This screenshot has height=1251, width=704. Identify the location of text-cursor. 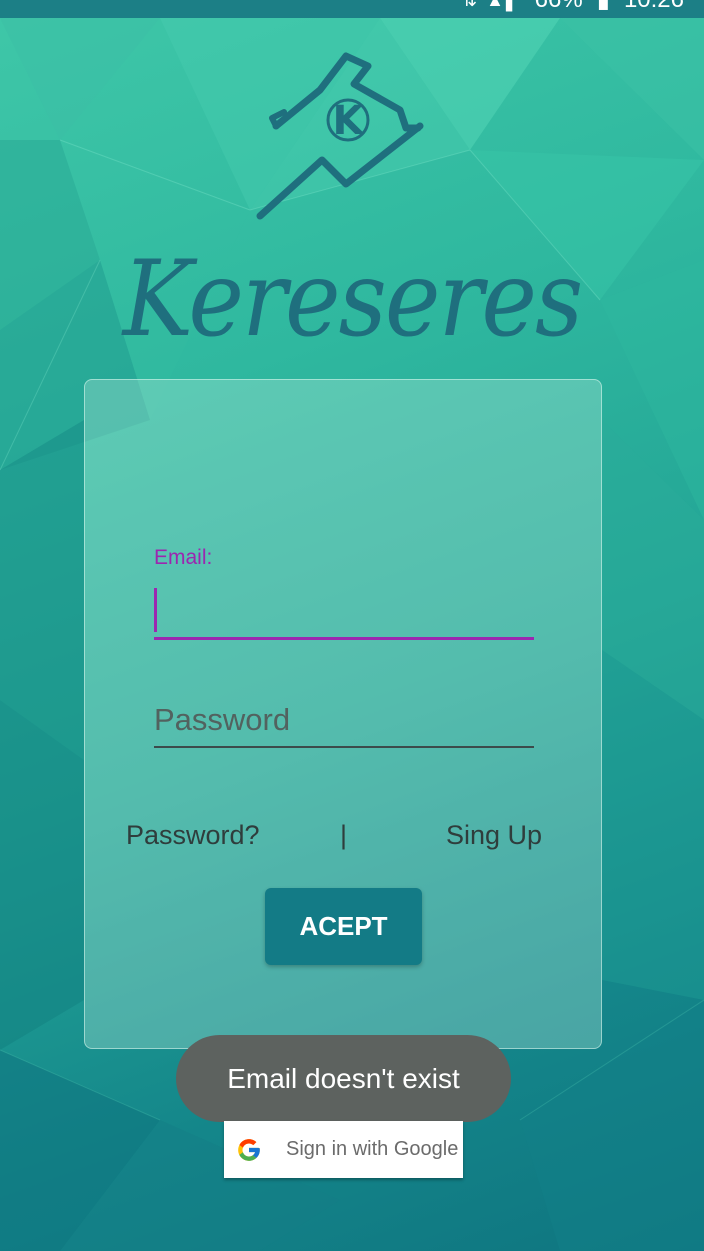
(155, 610).